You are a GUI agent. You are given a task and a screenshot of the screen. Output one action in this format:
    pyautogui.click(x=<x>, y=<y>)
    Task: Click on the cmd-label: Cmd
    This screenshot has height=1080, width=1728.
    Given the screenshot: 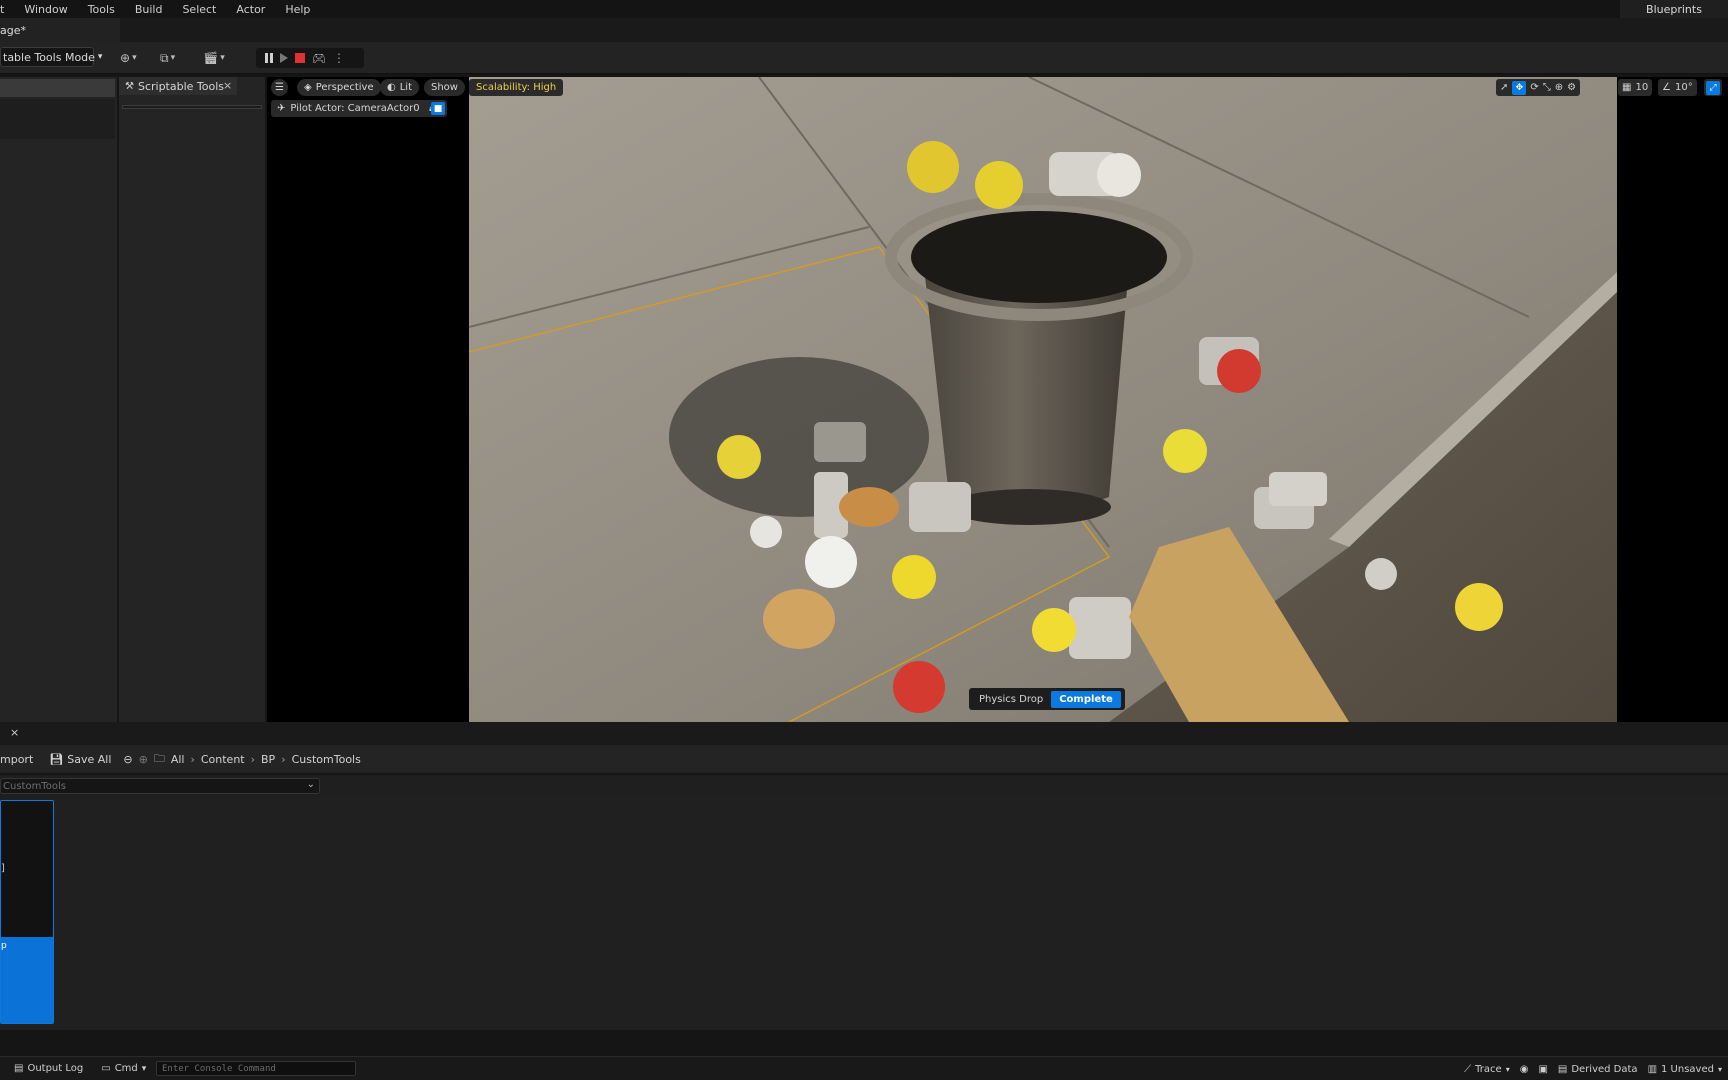 What is the action you would take?
    pyautogui.click(x=126, y=1068)
    